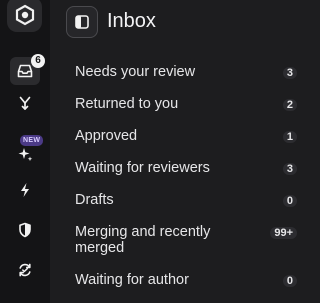 The height and width of the screenshot is (303, 320). I want to click on hexagon-logo-icon, so click(24, 14).